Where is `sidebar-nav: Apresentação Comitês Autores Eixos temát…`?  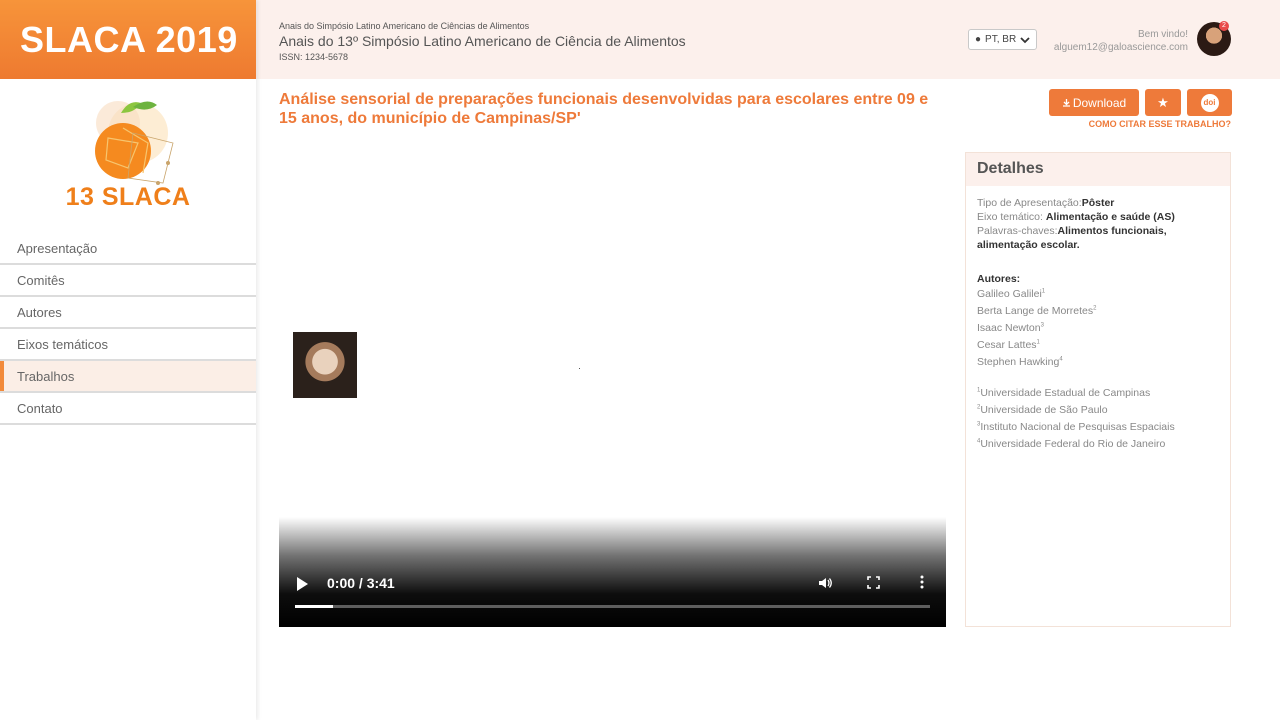 sidebar-nav: Apresentação Comitês Autores Eixos temát… is located at coordinates (128, 329).